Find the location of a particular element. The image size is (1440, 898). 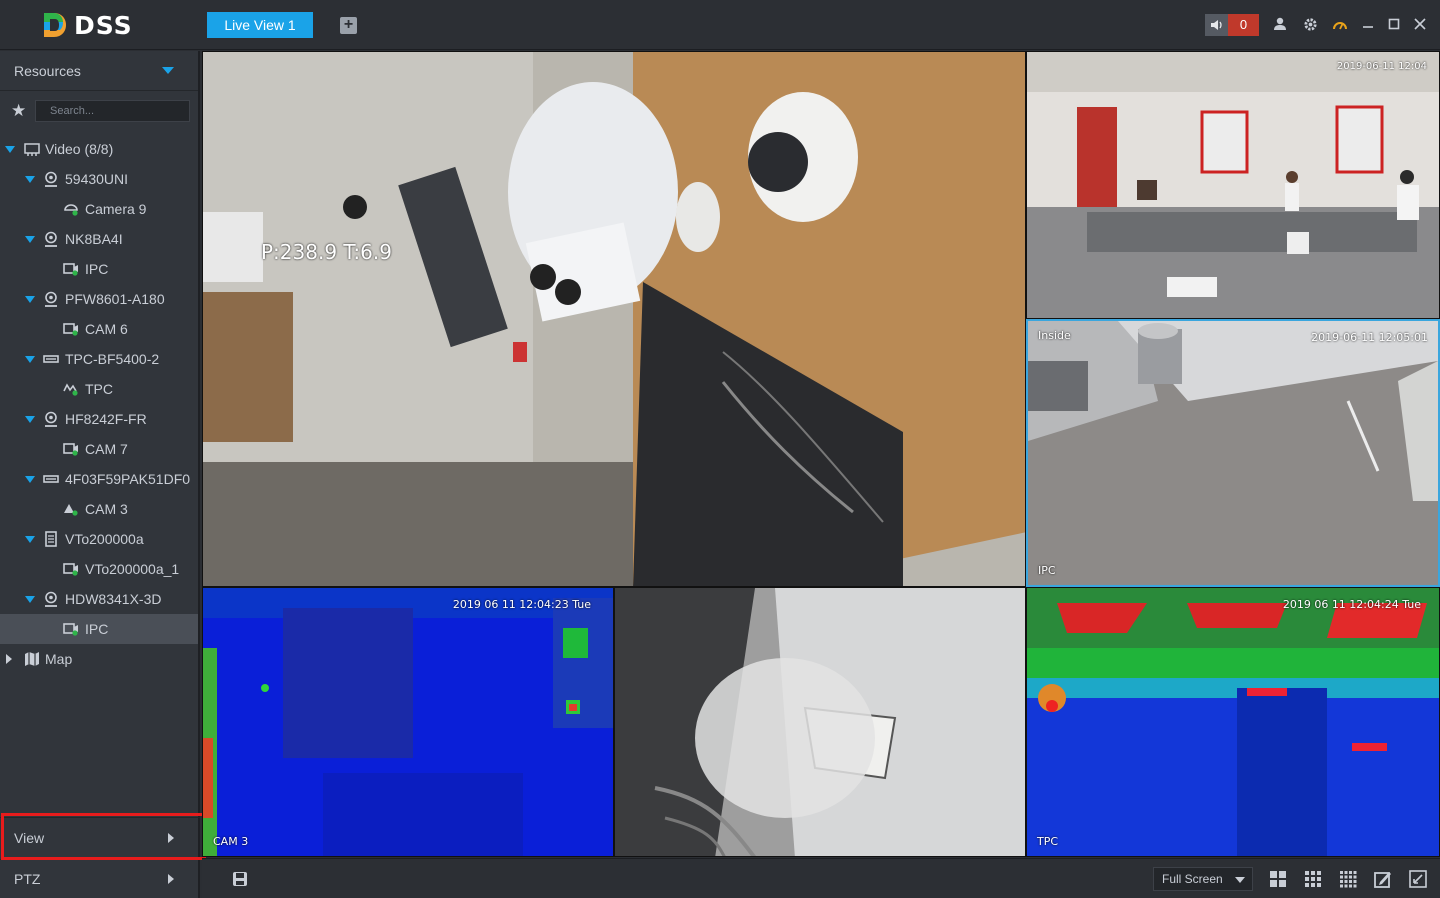

bottom-toolbar: Full Screen is located at coordinates (821, 878).